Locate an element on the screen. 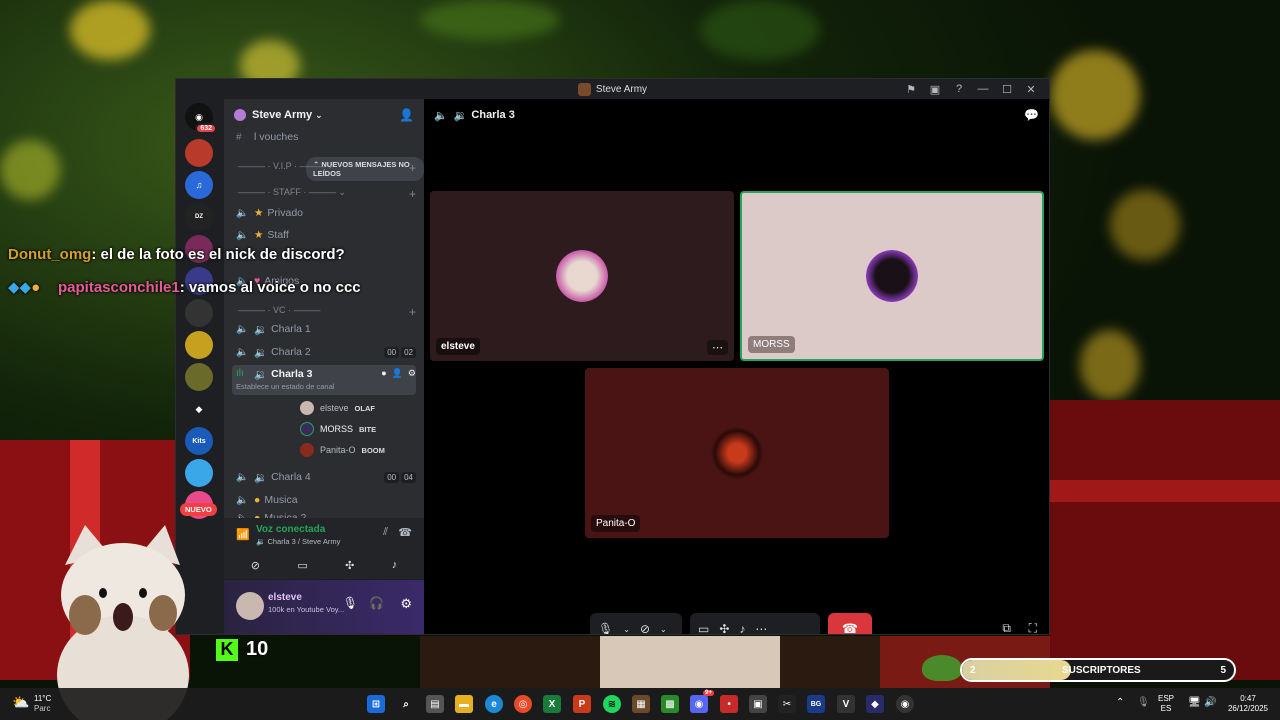 The height and width of the screenshot is (720, 1280). more-options-icon: ⋯ is located at coordinates (717, 347).